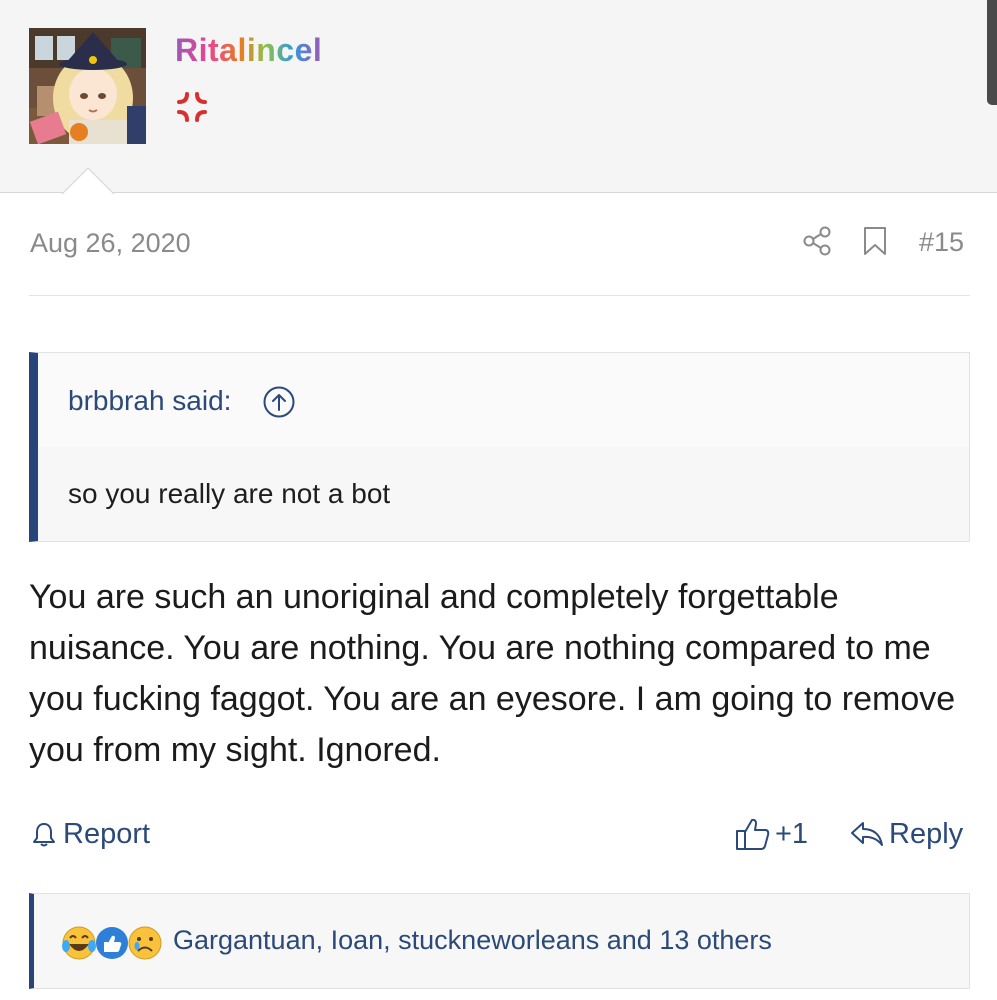 The image size is (997, 1000). What do you see at coordinates (279, 402) in the screenshot?
I see `arrow-up-circle-icon` at bounding box center [279, 402].